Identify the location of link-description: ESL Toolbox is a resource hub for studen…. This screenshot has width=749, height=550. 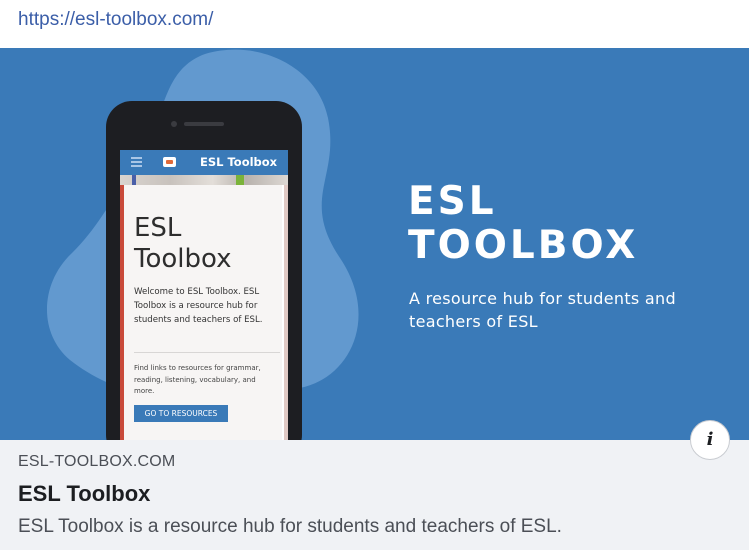
(290, 526).